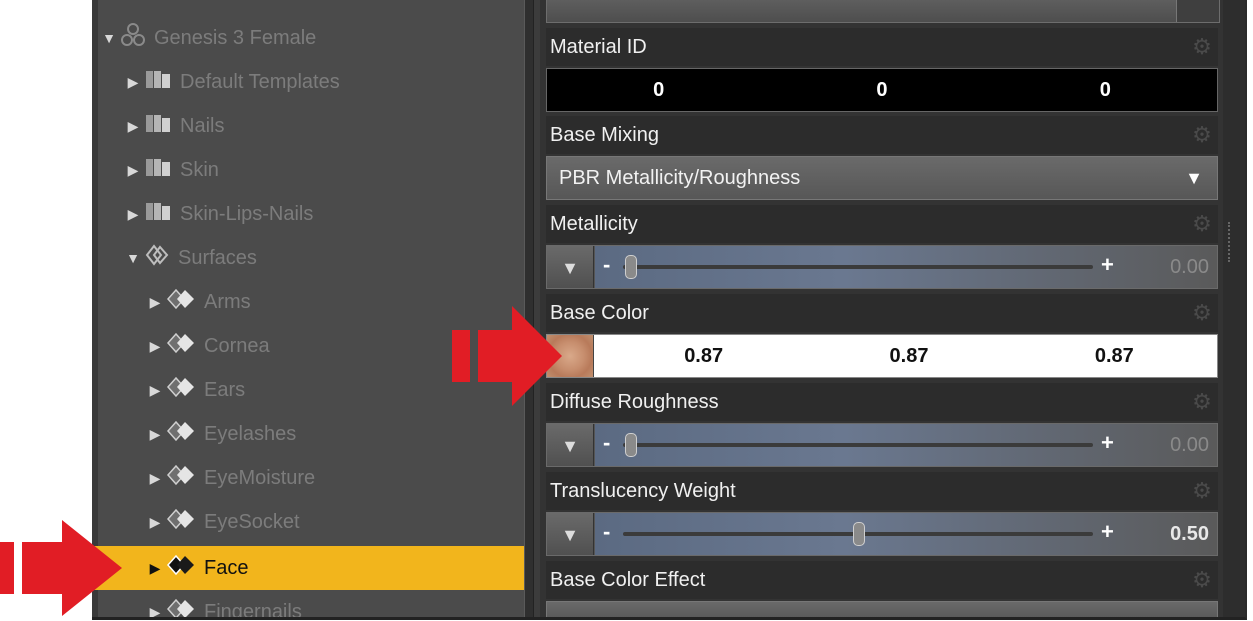 The height and width of the screenshot is (621, 1253). What do you see at coordinates (628, 579) in the screenshot?
I see `property-label: Base Color Effect` at bounding box center [628, 579].